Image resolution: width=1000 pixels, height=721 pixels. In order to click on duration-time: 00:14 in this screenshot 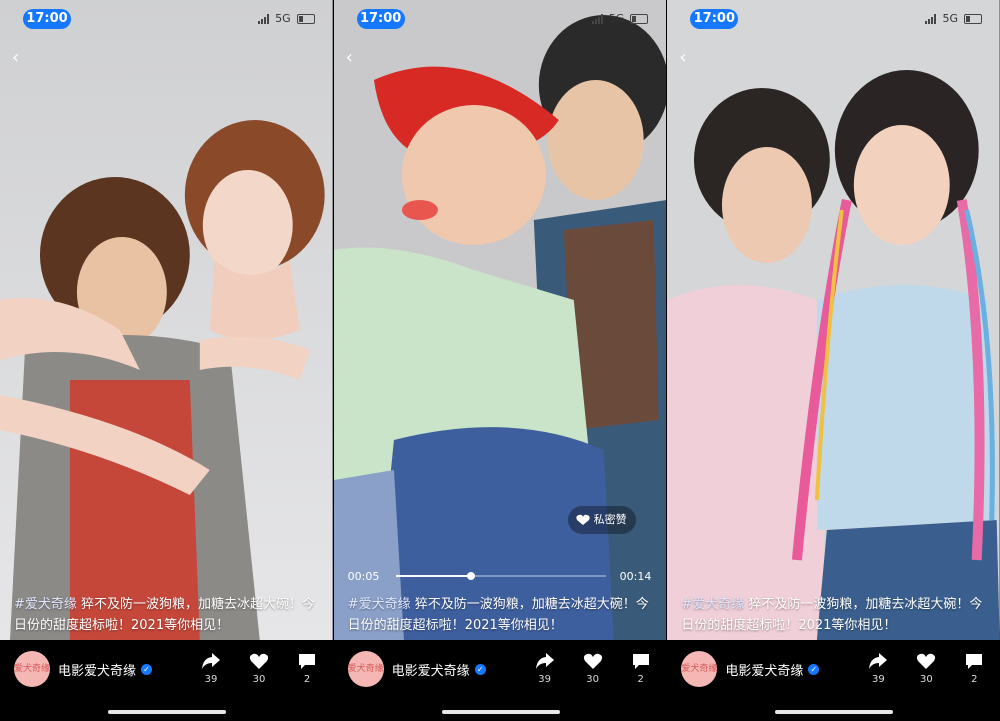, I will do `click(635, 576)`.